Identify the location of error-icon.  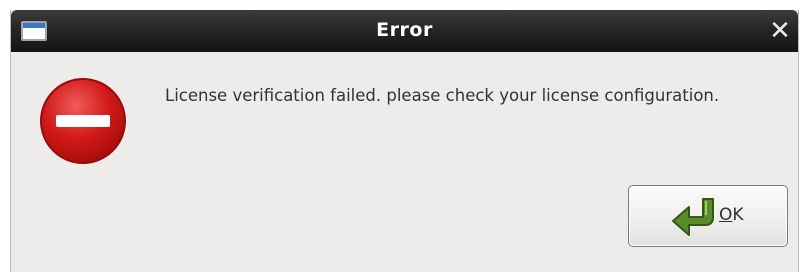
(83, 121).